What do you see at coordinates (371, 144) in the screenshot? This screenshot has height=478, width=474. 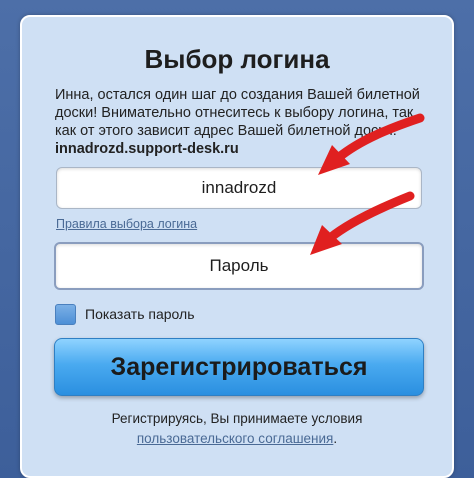 I see `arrow-to-login` at bounding box center [371, 144].